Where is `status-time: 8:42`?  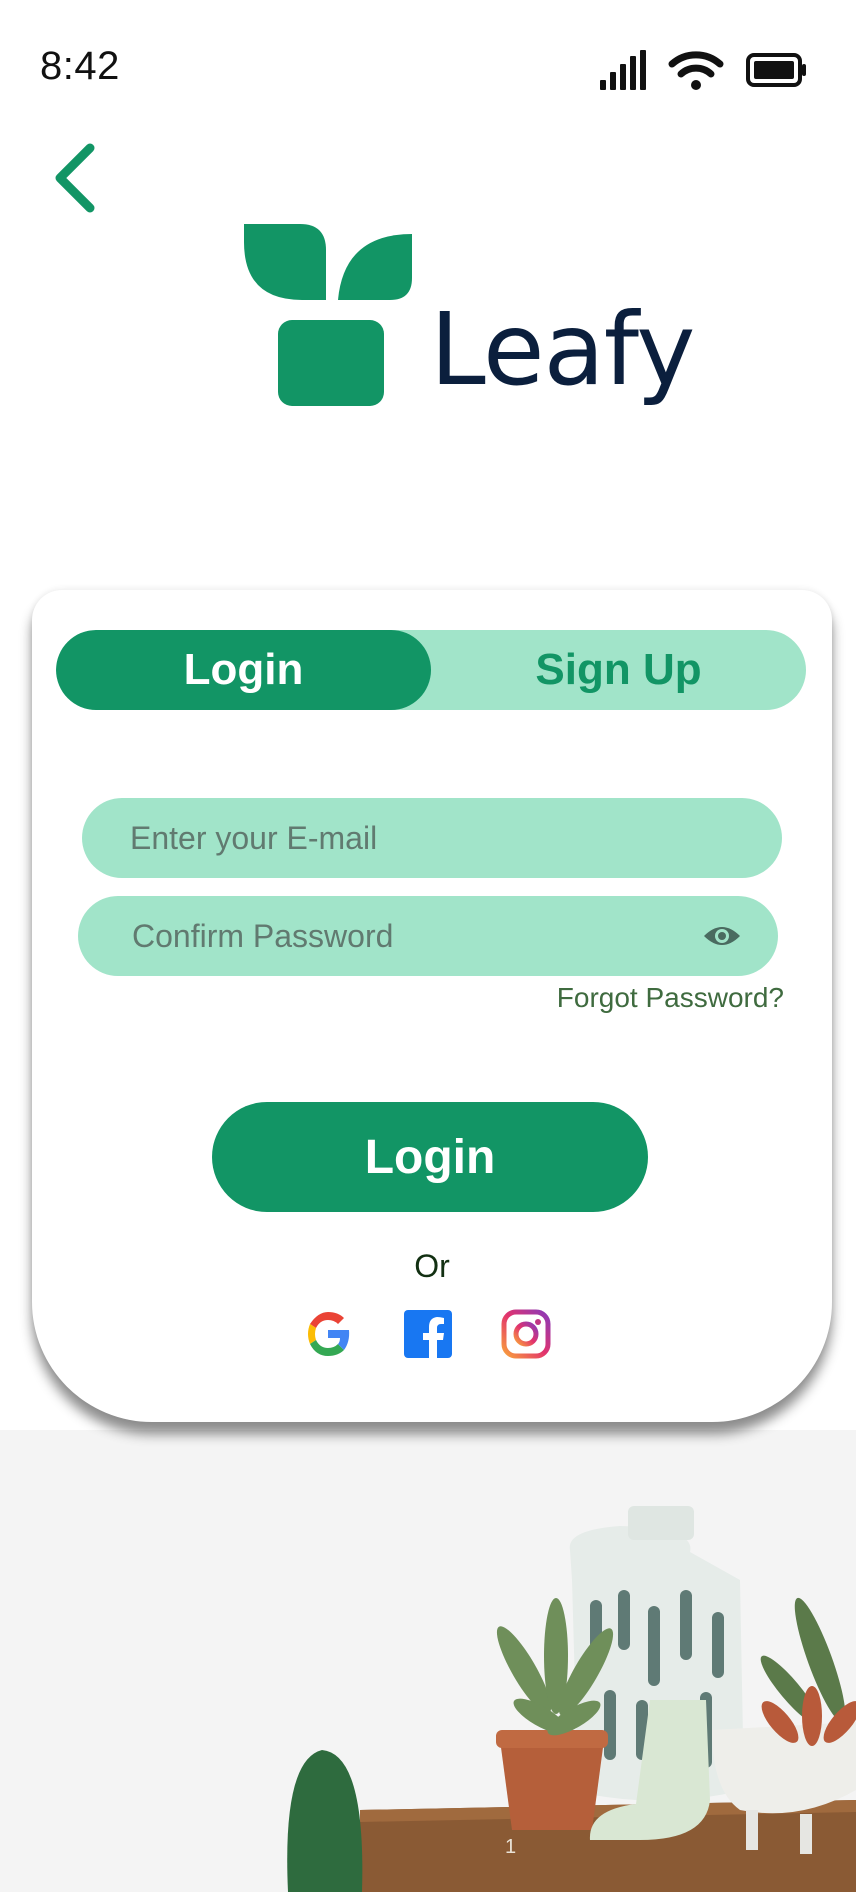 status-time: 8:42 is located at coordinates (80, 66).